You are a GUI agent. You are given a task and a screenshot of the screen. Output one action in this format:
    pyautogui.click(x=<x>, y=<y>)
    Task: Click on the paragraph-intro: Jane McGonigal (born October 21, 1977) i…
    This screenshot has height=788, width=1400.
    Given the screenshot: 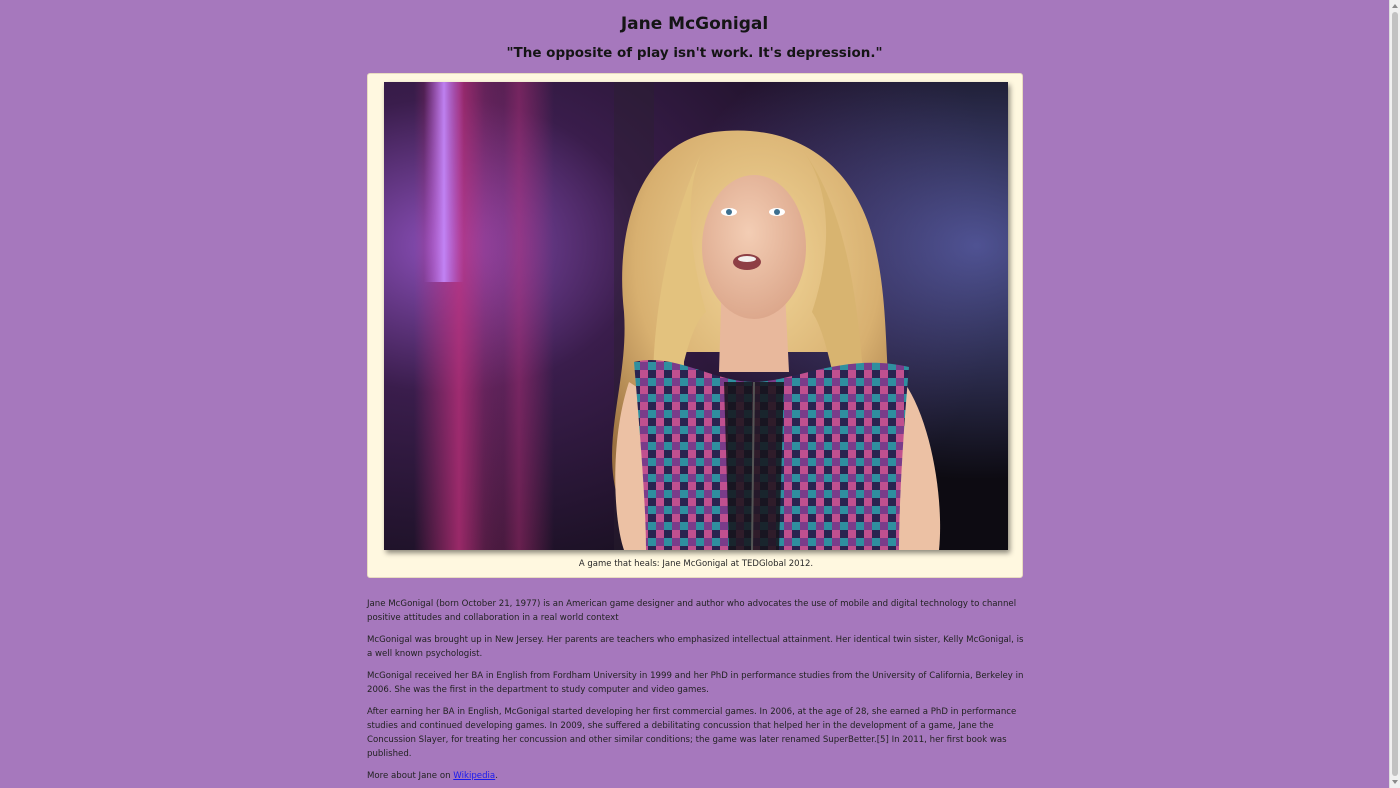 What is the action you would take?
    pyautogui.click(x=692, y=611)
    